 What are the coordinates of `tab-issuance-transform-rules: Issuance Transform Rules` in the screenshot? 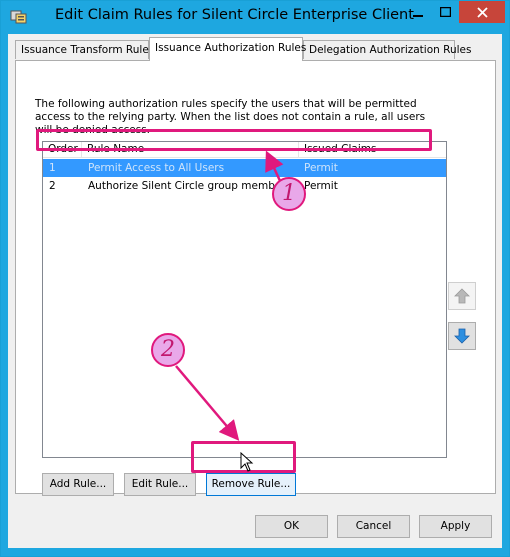 It's located at (84, 49).